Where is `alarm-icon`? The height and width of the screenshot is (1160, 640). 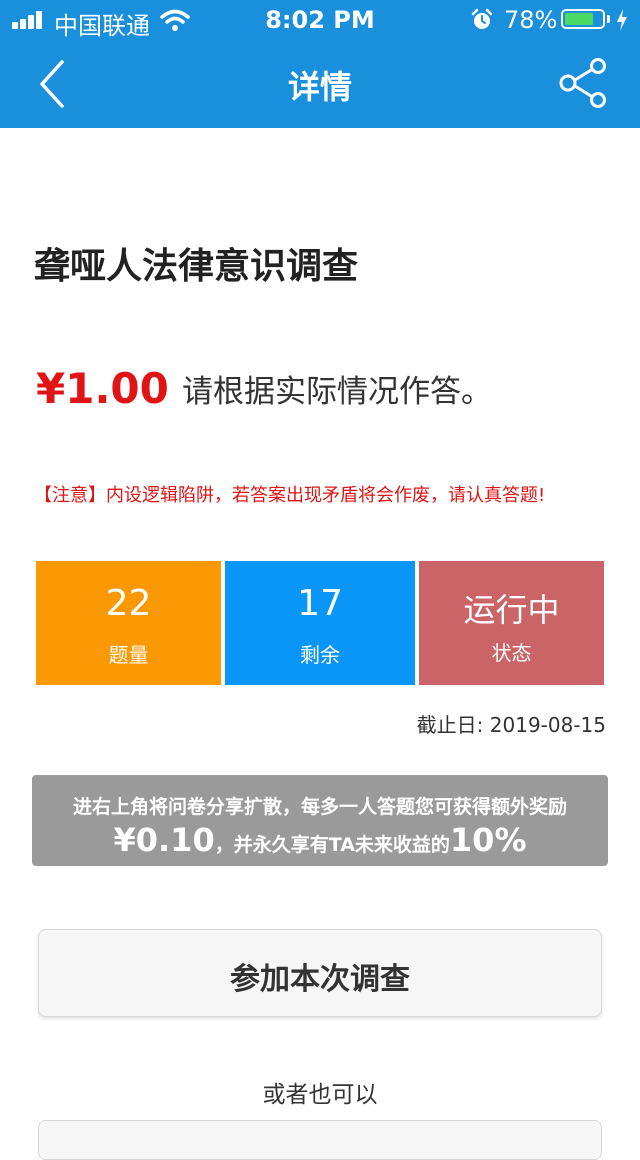 alarm-icon is located at coordinates (482, 18).